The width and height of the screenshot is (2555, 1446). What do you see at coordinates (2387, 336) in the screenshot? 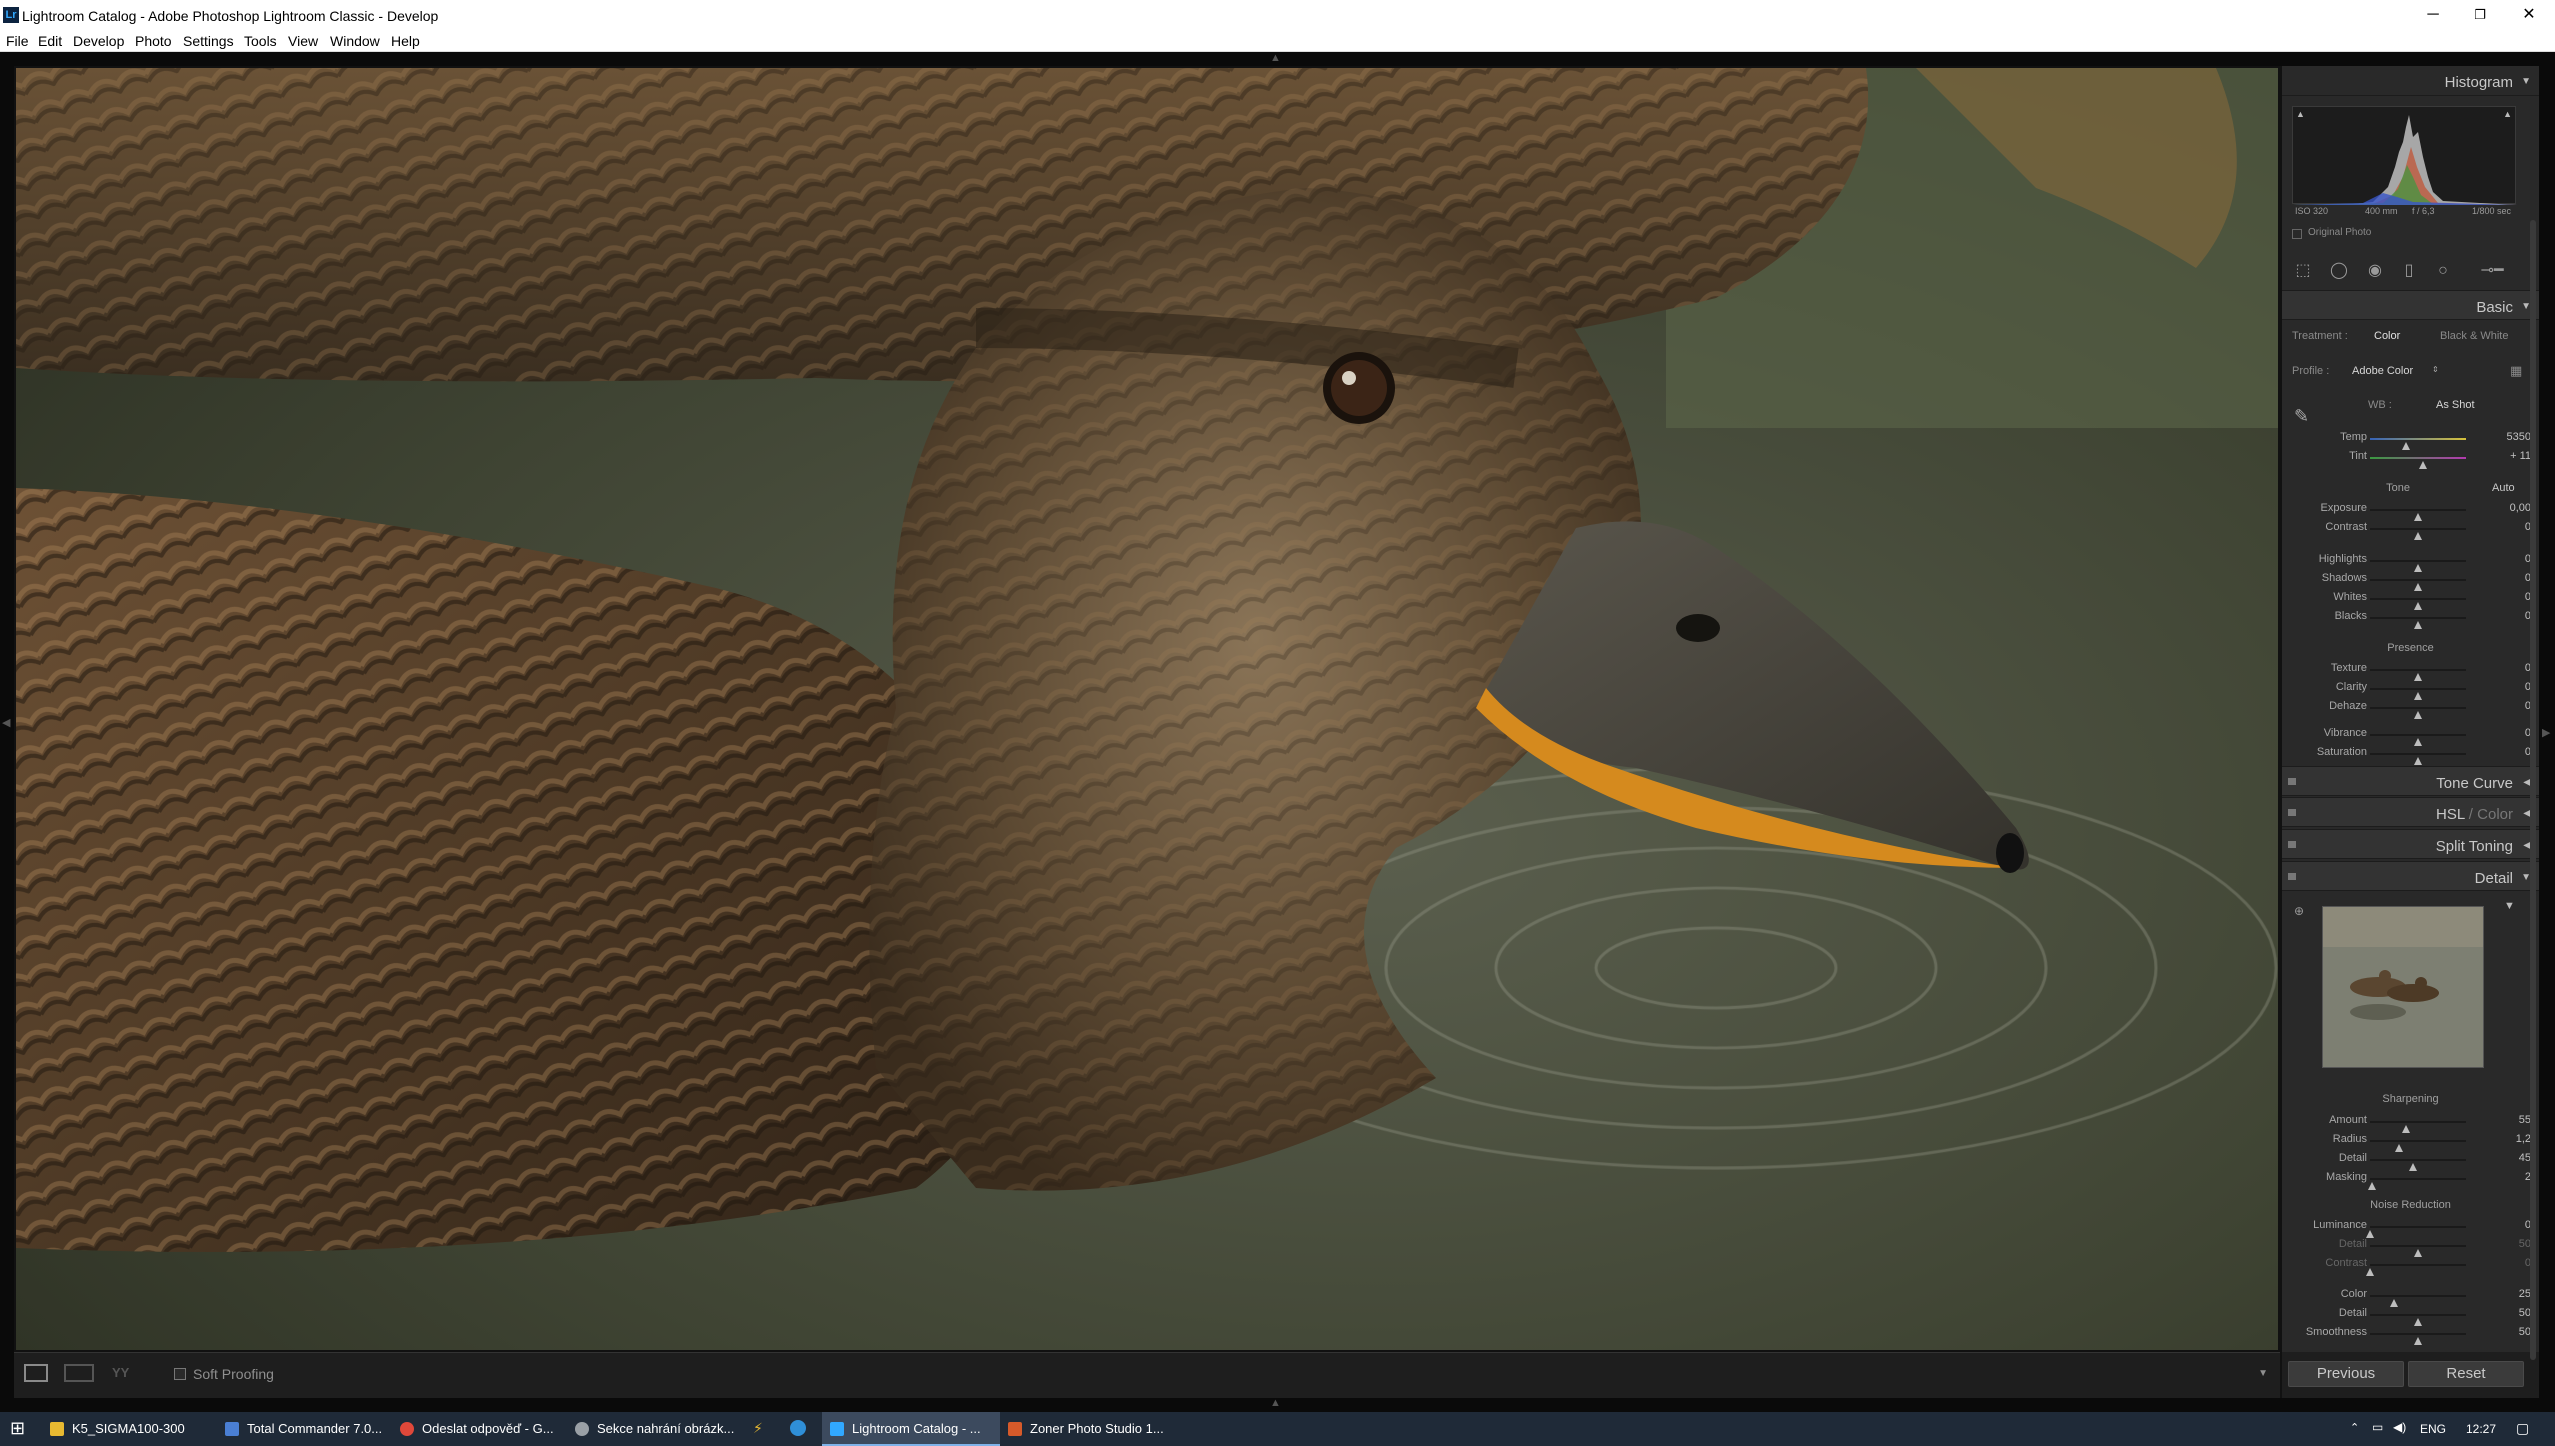
I see `treatment-color-option: Color` at bounding box center [2387, 336].